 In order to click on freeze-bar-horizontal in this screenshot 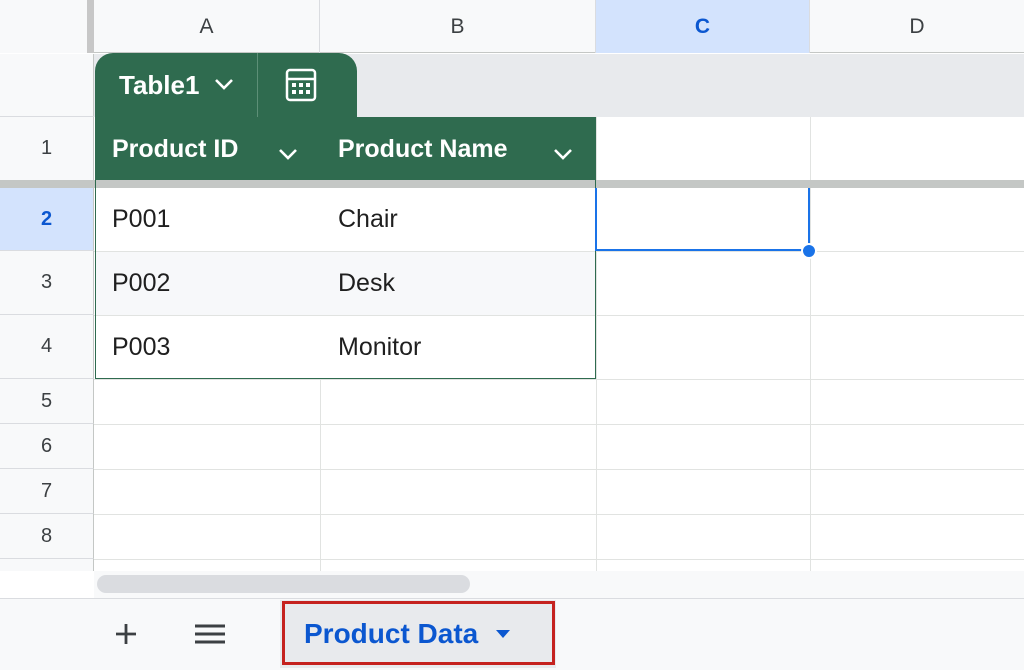, I will do `click(512, 184)`.